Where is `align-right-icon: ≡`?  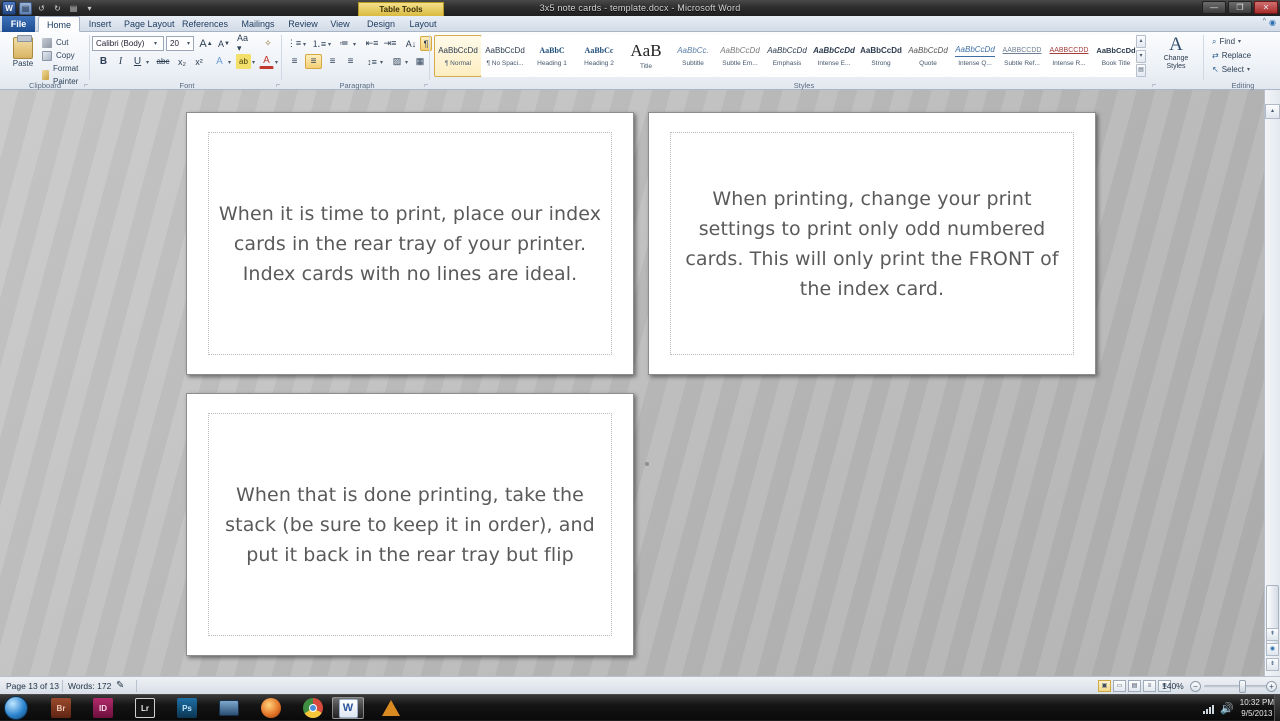
align-right-icon: ≡ is located at coordinates (332, 61).